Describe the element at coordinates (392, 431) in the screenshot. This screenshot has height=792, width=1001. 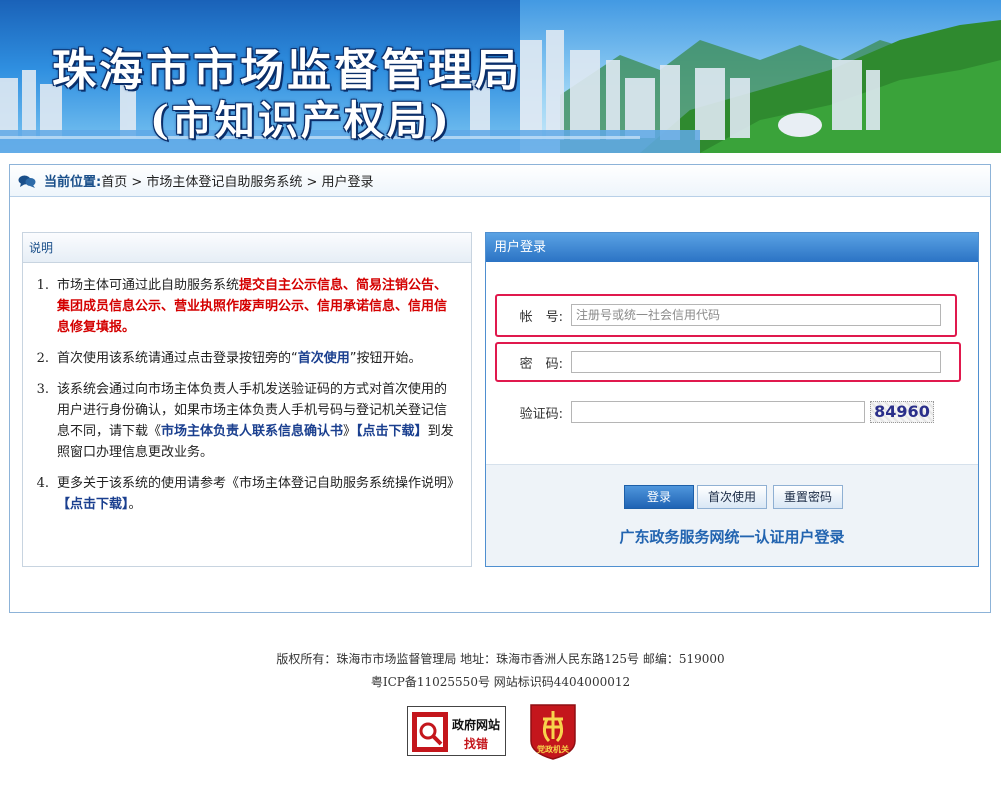
I see `download-link-form: 【点击下载】` at that location.